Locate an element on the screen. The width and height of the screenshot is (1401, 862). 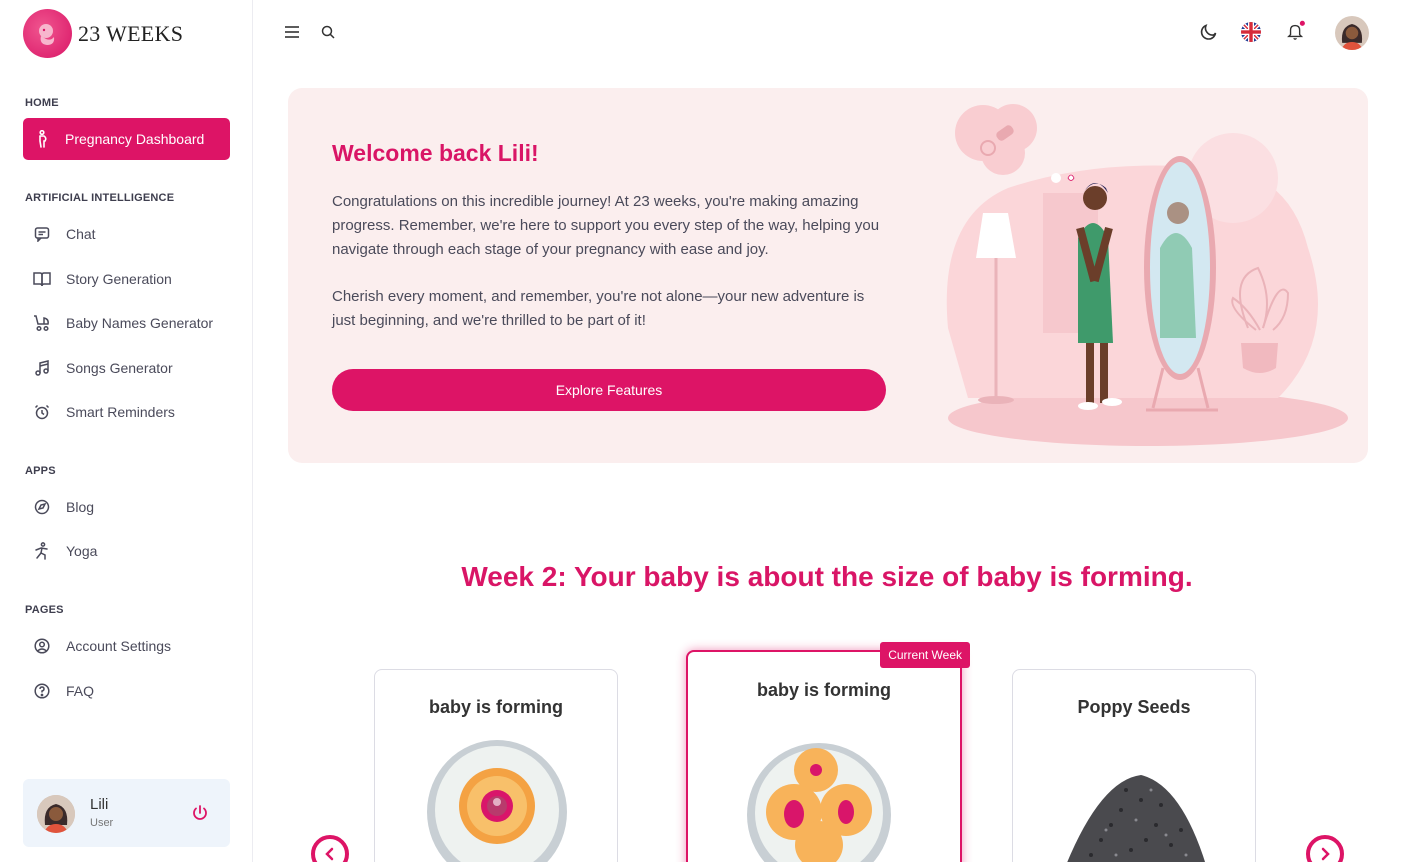
user-card: Lili User is located at coordinates (126, 813).